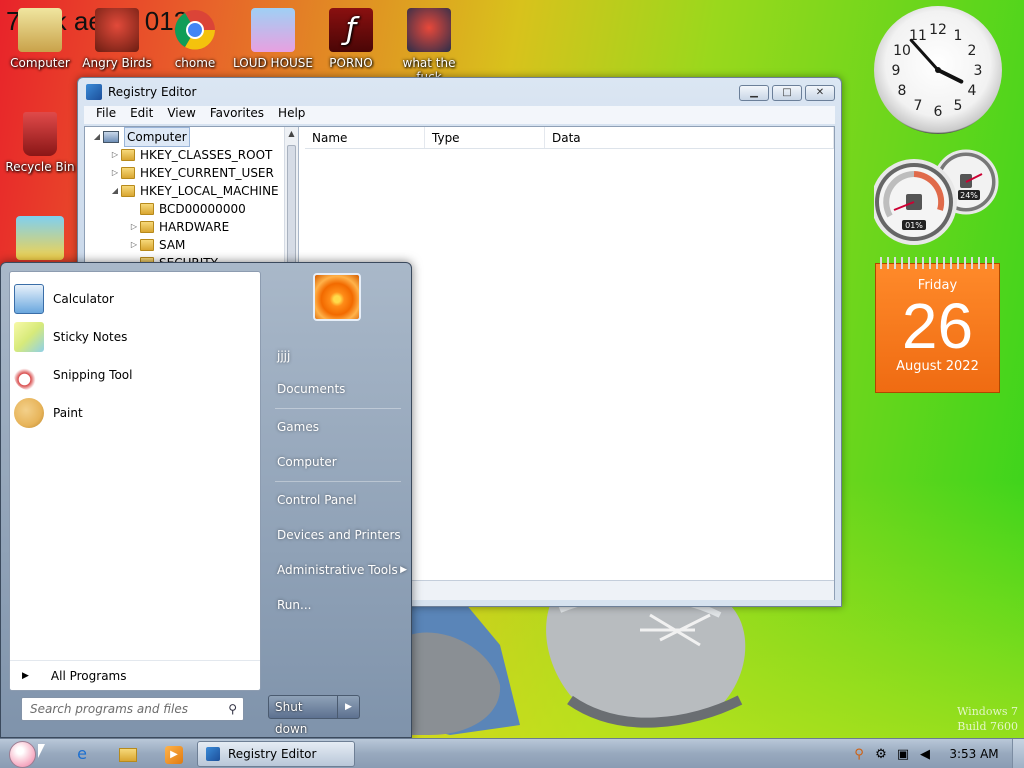 Image resolution: width=1024 pixels, height=768 pixels. I want to click on menu-favorites: Favorites, so click(237, 115).